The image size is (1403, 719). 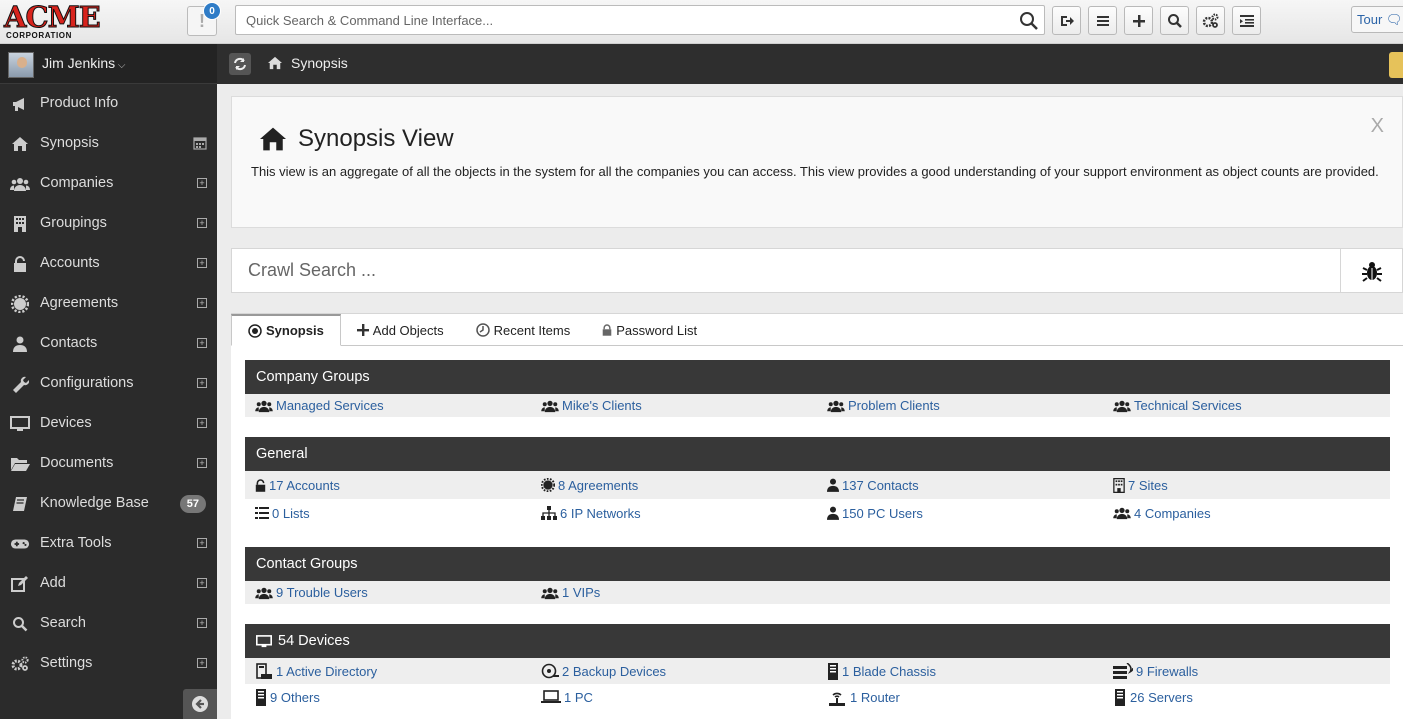 What do you see at coordinates (79, 63) in the screenshot?
I see `user-name-label: Jim Jenkins` at bounding box center [79, 63].